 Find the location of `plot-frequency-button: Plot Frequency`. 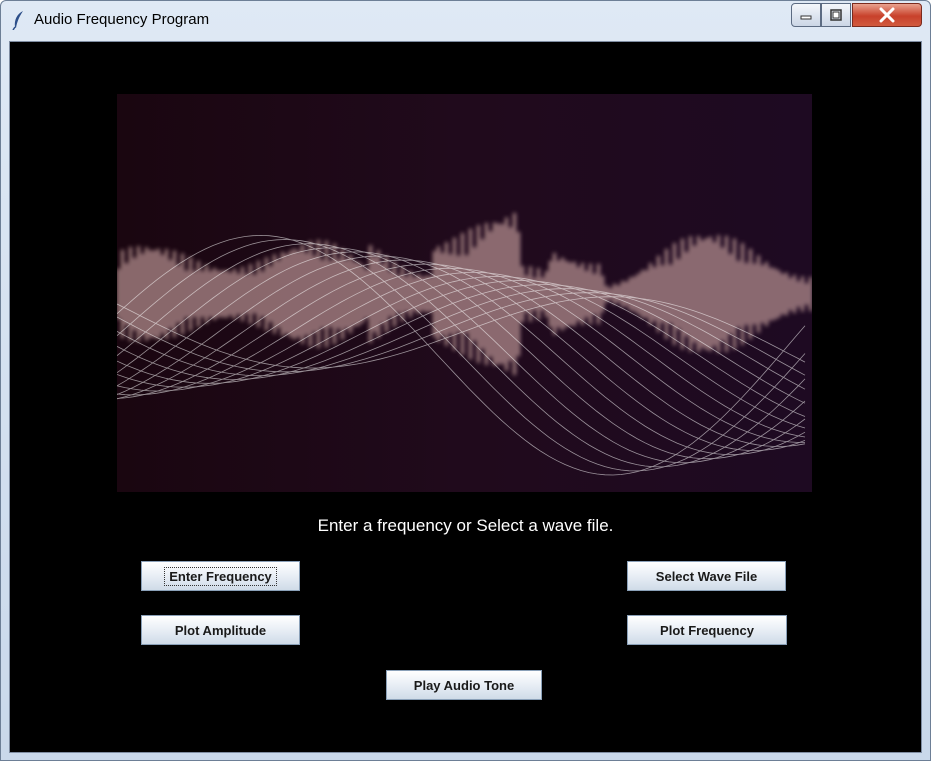

plot-frequency-button: Plot Frequency is located at coordinates (707, 630).